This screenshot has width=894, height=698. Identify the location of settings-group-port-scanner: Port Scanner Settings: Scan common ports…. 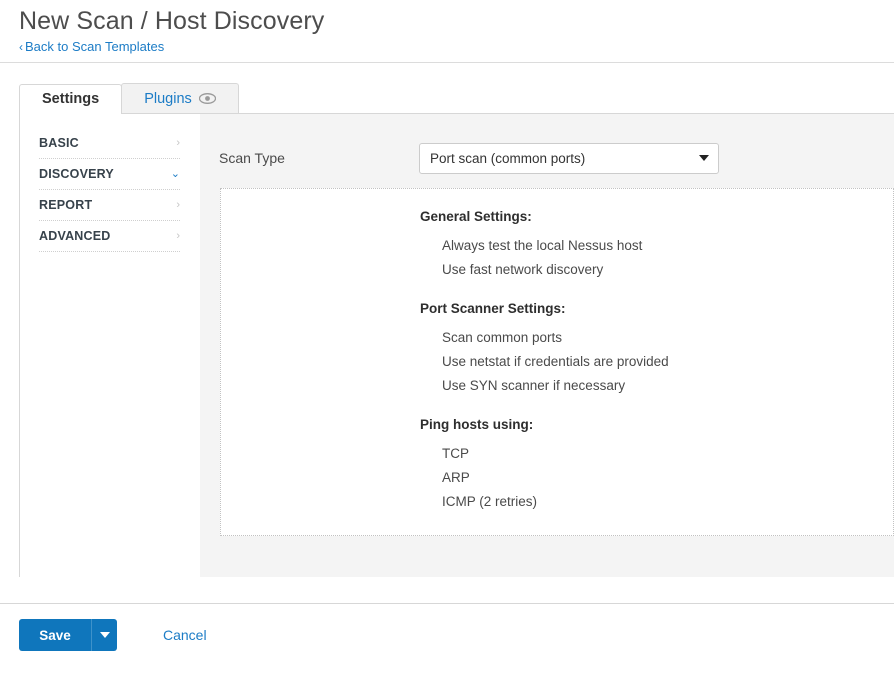
(656, 349).